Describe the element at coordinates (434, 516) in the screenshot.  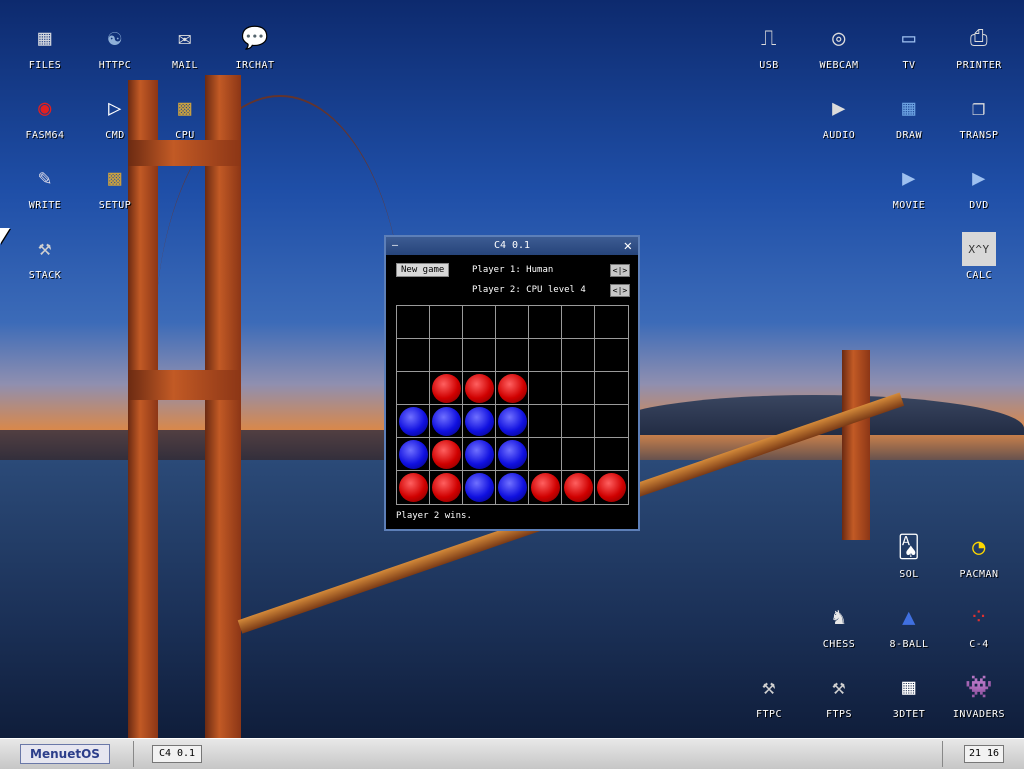
I see `game-status: Player 2 wins.` at that location.